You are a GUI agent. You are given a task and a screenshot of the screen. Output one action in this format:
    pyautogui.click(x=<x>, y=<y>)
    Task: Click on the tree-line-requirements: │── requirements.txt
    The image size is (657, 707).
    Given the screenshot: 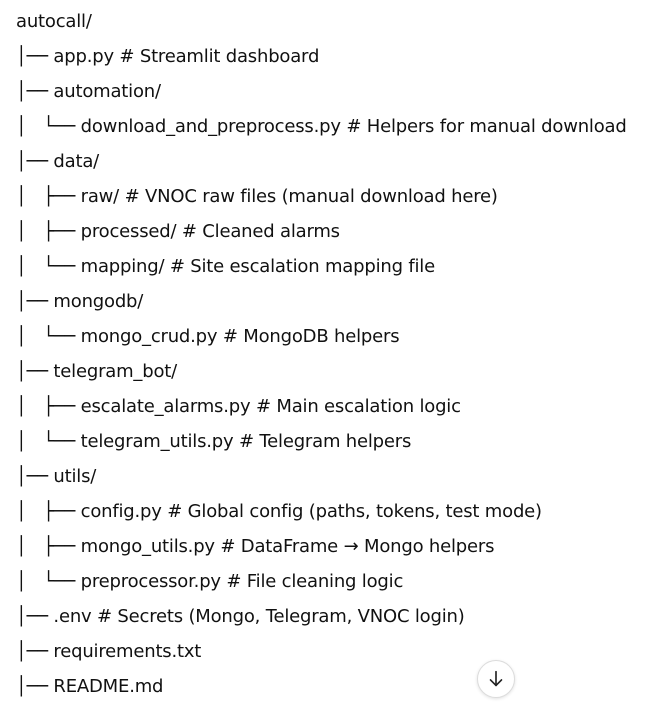 What is the action you would take?
    pyautogui.click(x=109, y=651)
    